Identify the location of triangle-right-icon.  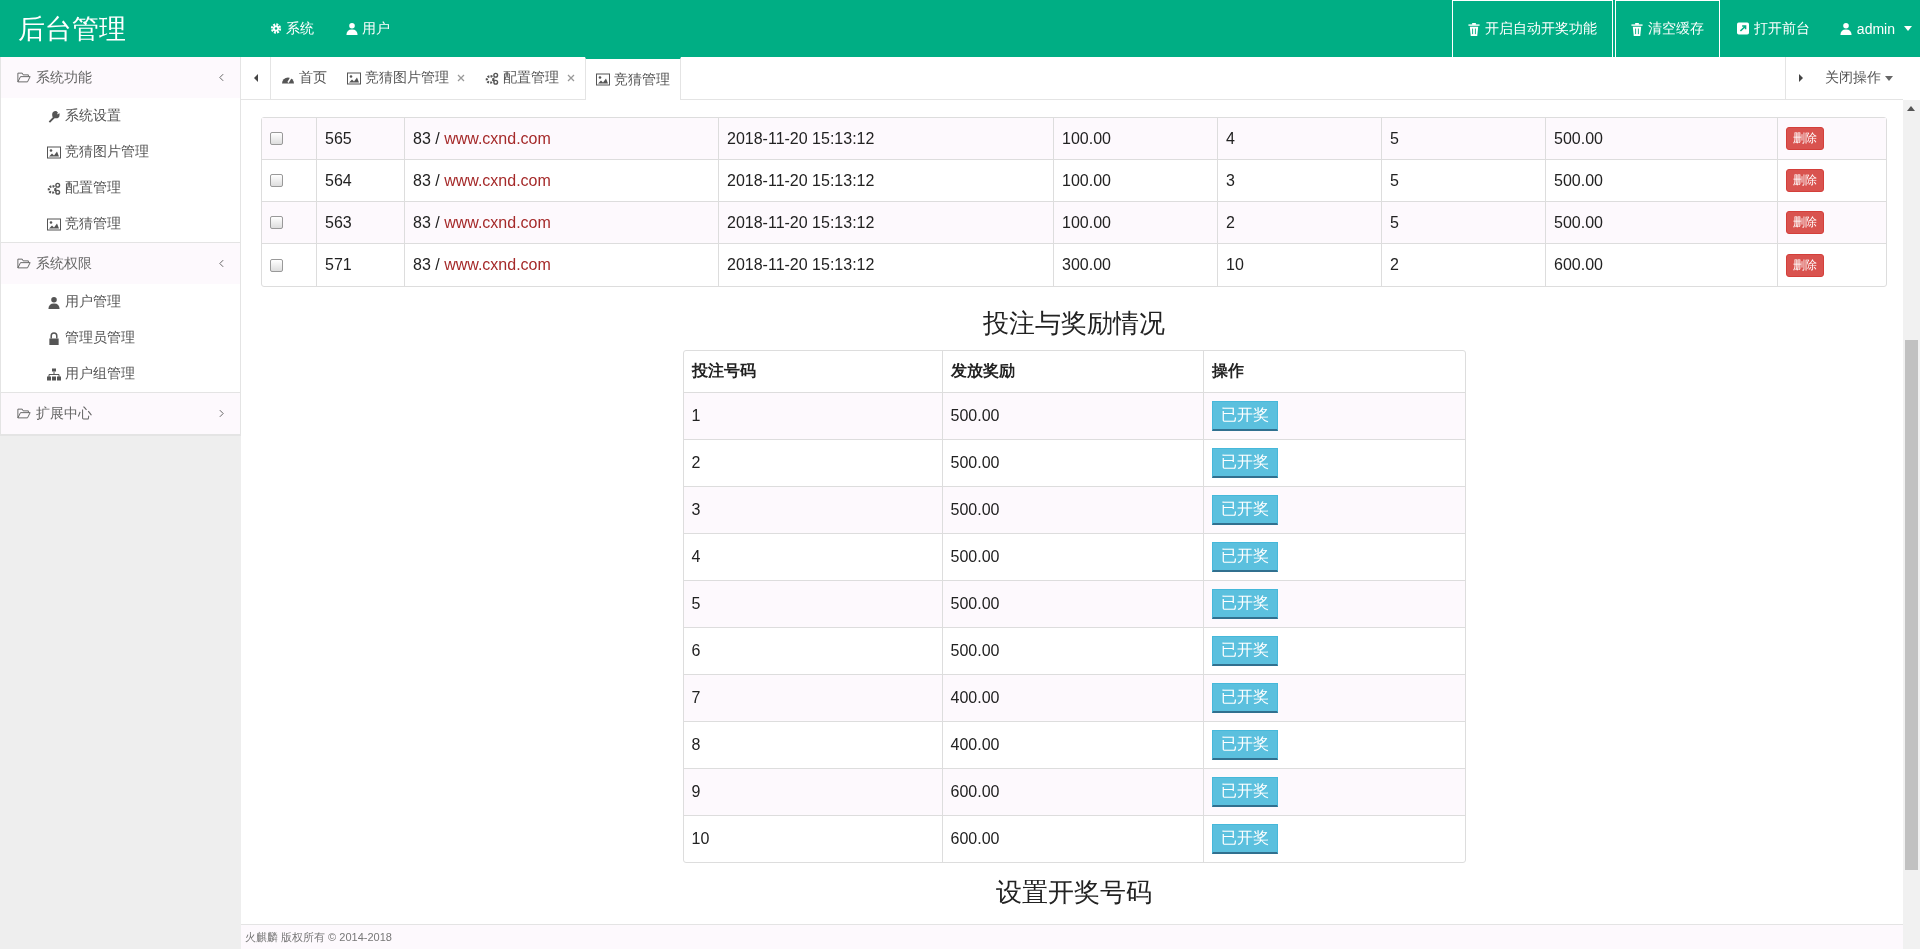
(1800, 78).